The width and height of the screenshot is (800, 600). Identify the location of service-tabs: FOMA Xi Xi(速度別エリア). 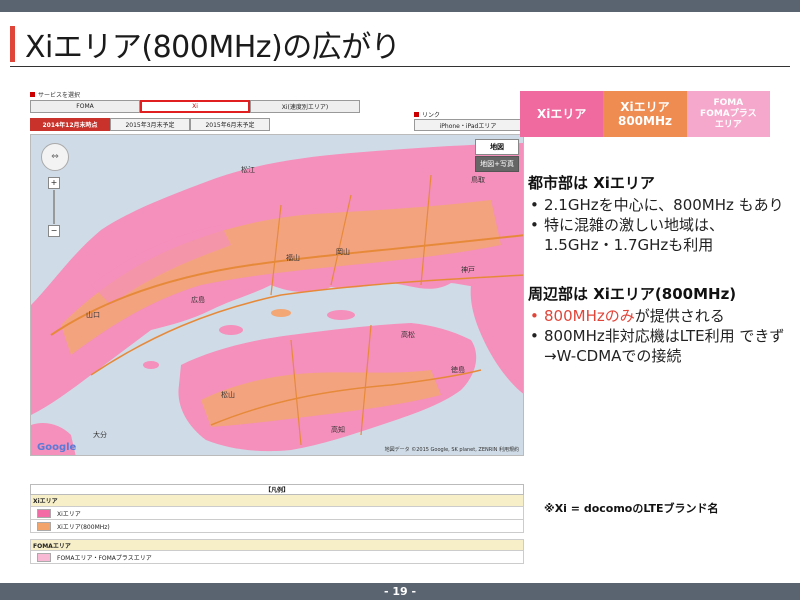
(195, 106).